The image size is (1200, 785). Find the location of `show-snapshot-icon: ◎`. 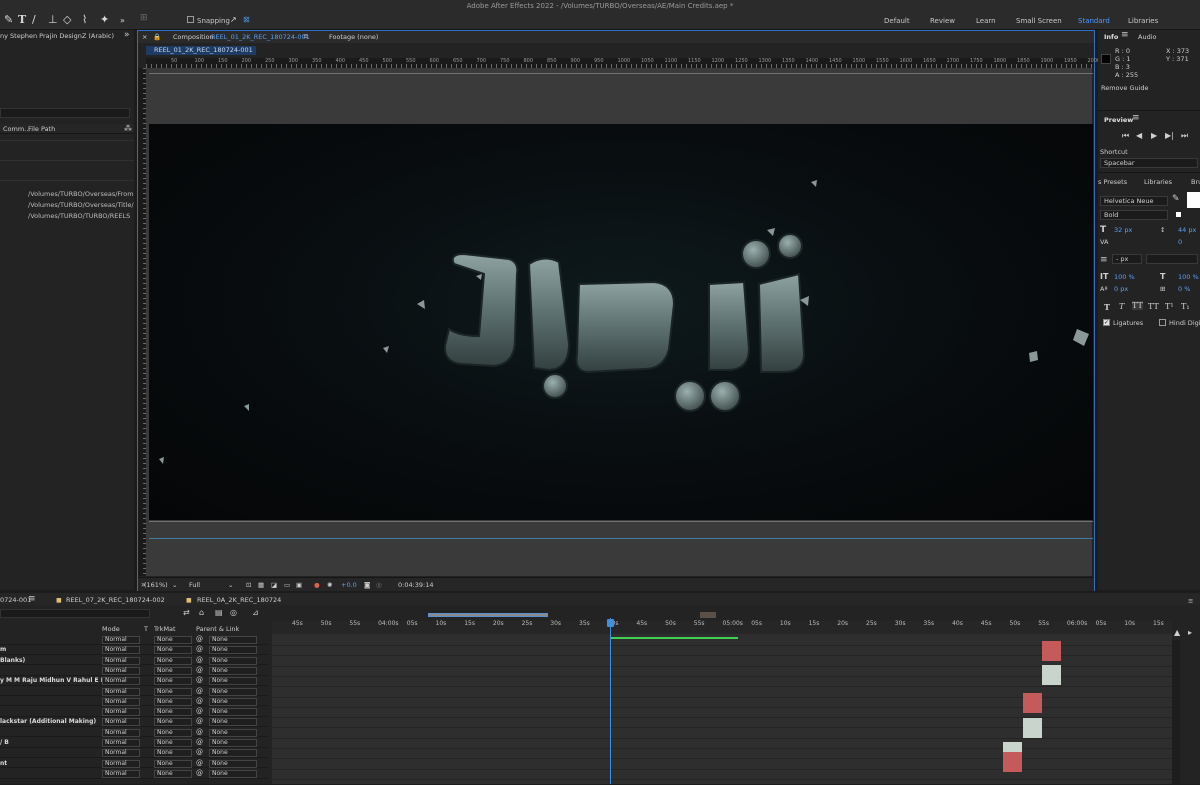

show-snapshot-icon: ◎ is located at coordinates (379, 585).